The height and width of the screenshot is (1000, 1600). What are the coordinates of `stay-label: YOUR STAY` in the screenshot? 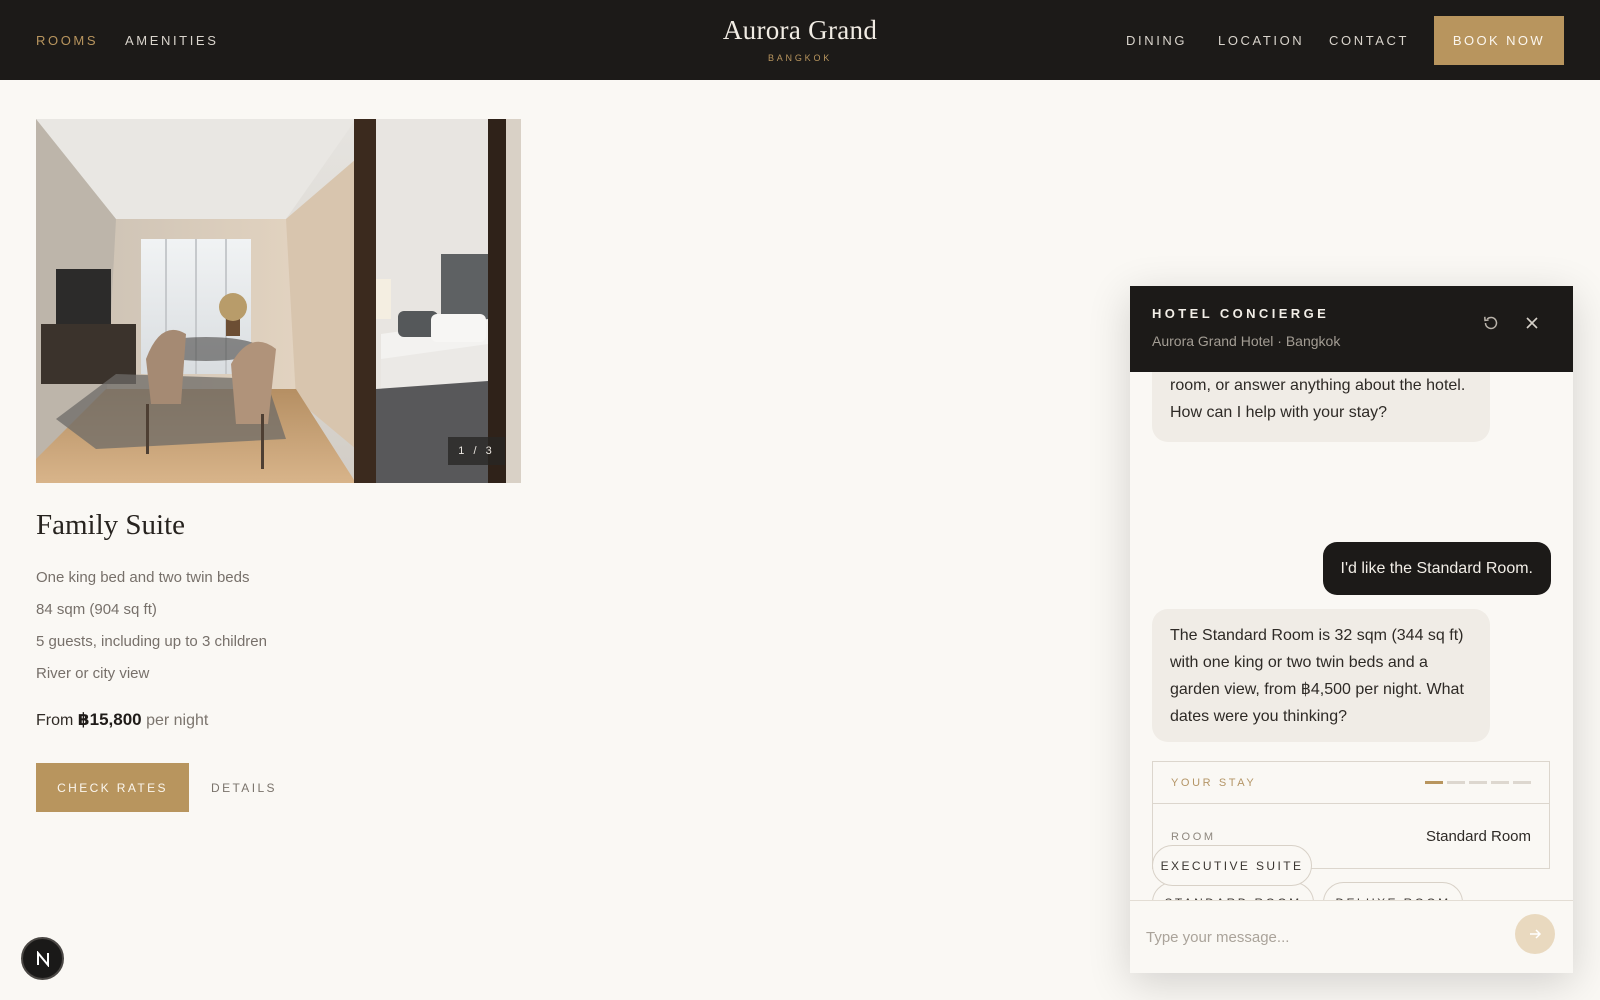 It's located at (1214, 782).